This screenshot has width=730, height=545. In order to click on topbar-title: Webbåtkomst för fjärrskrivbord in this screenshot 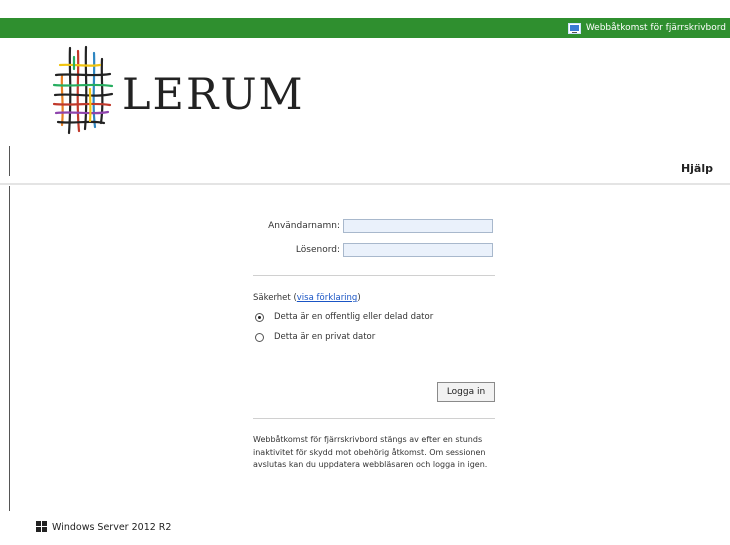, I will do `click(646, 28)`.